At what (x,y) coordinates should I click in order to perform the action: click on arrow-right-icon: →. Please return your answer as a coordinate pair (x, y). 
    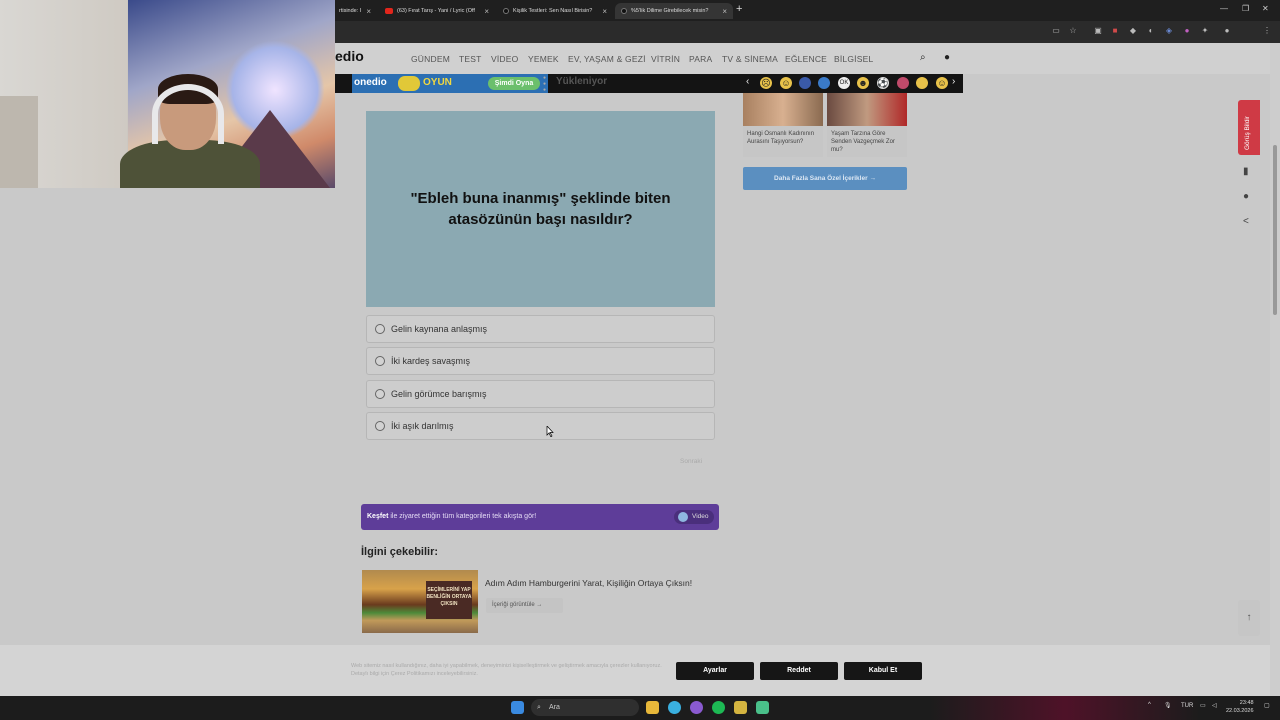
    Looking at the image, I should click on (538, 605).